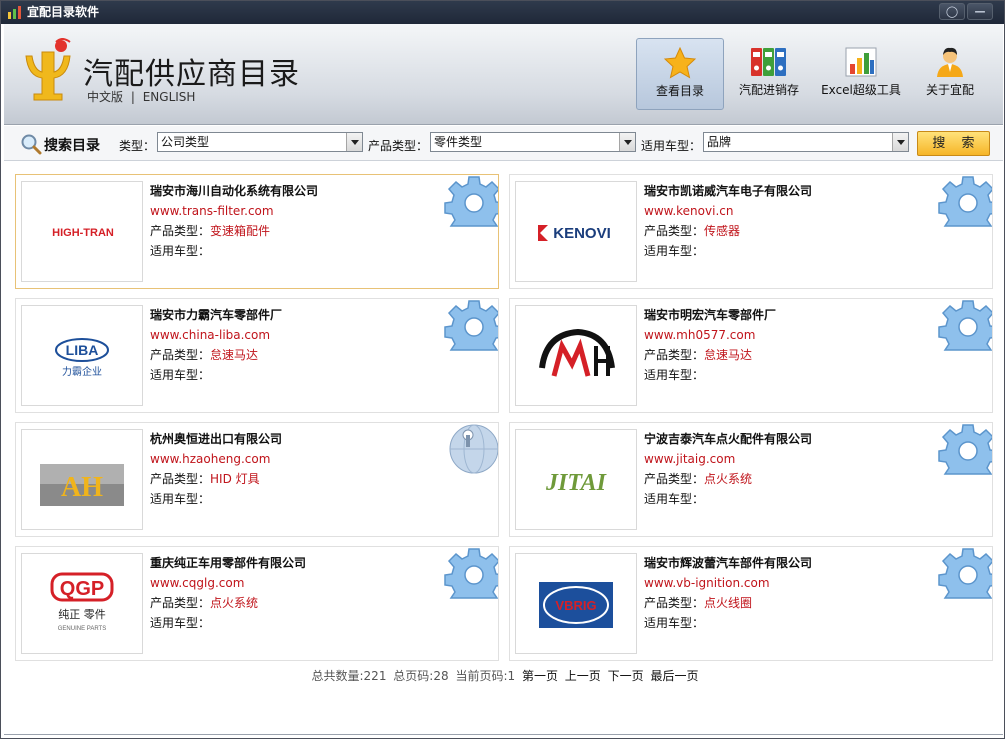 This screenshot has height=739, width=1005. Describe the element at coordinates (698, 602) in the screenshot. I see `product-row: 产品类型：点火线圈` at that location.